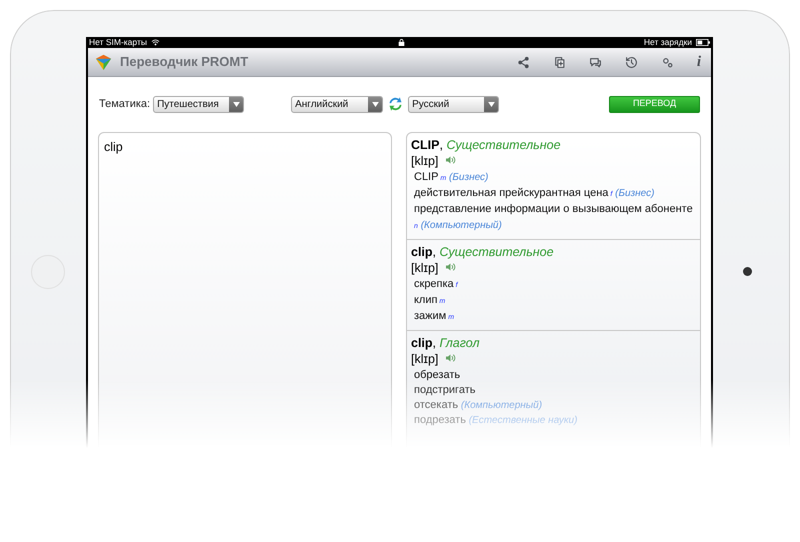 Image resolution: width=800 pixels, height=542 pixels. Describe the element at coordinates (103, 62) in the screenshot. I see `app-logo` at that location.